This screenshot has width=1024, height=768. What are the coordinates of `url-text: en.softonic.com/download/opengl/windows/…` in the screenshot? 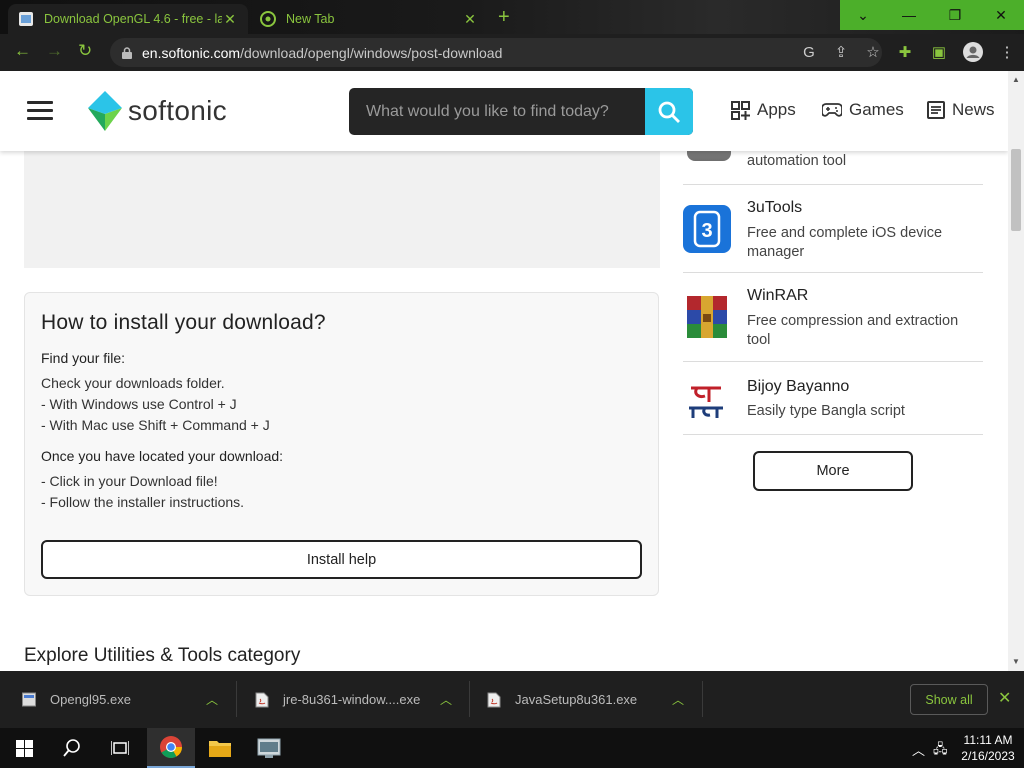 It's located at (322, 52).